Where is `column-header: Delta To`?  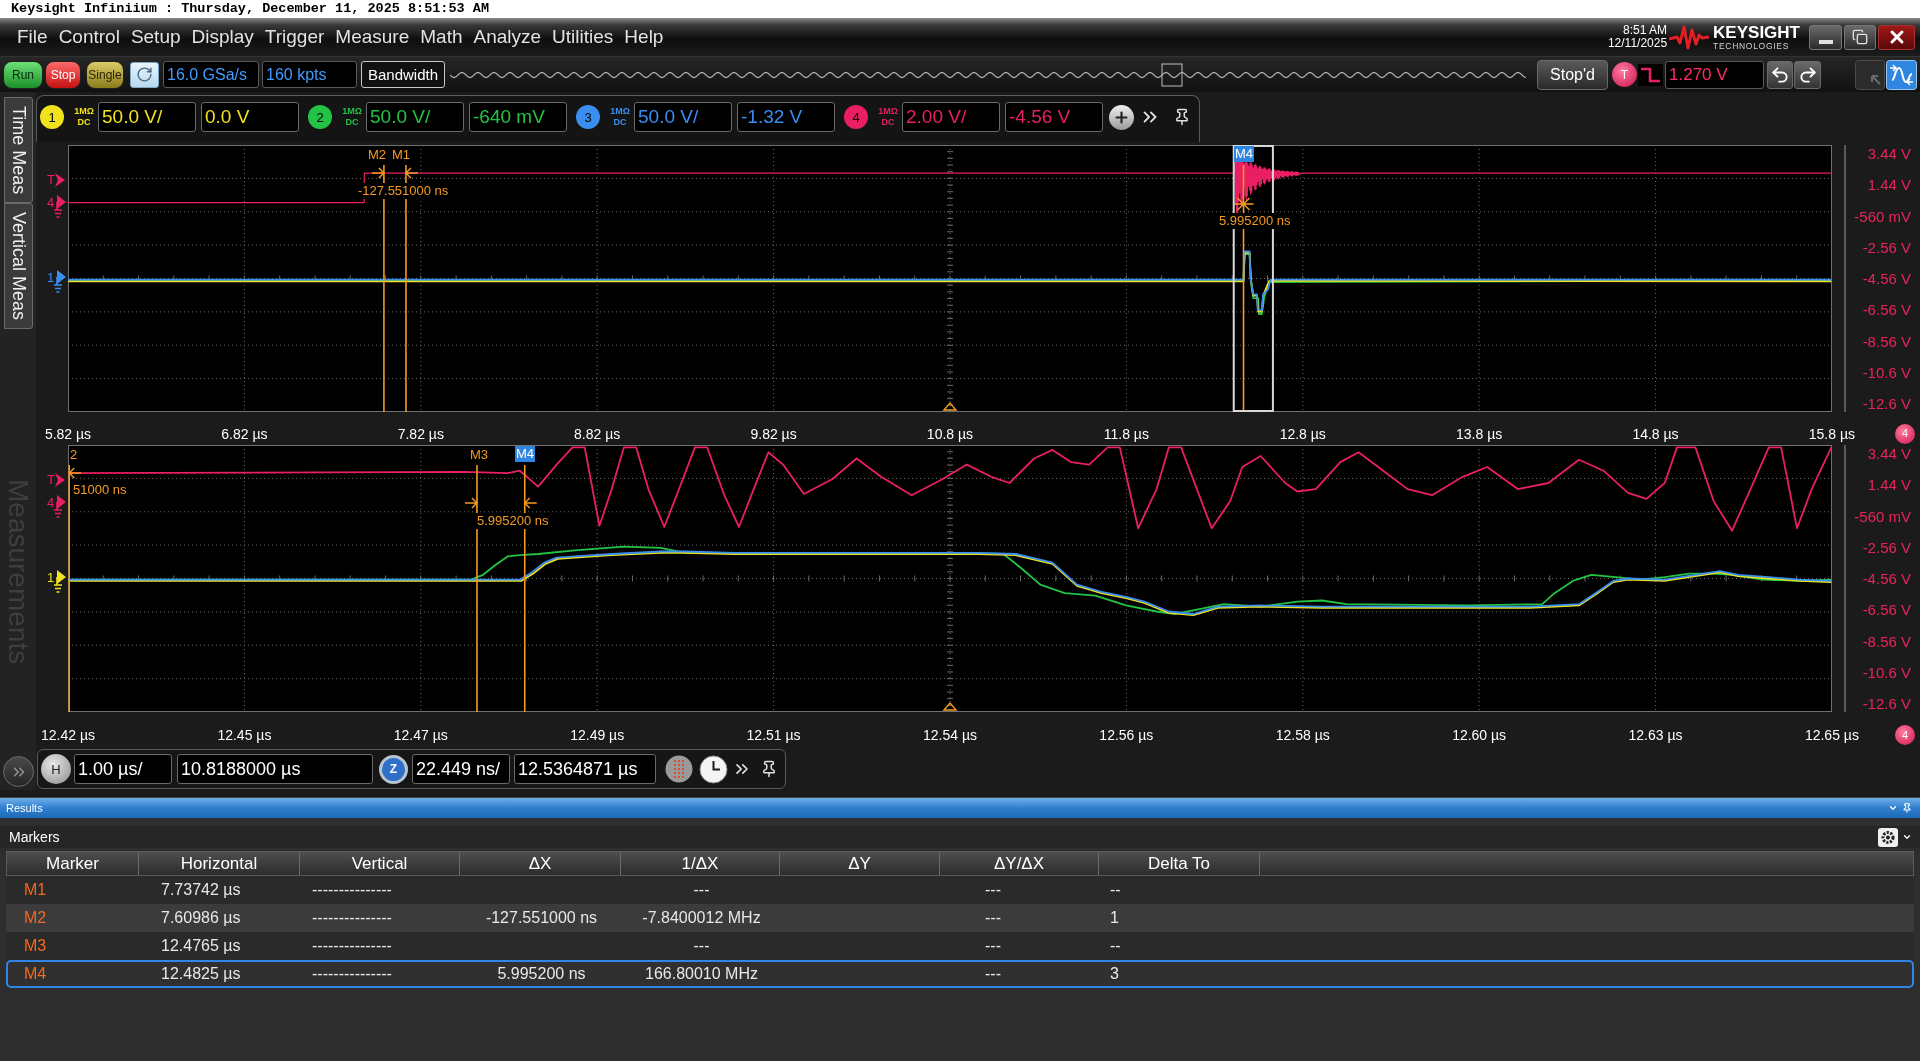 column-header: Delta To is located at coordinates (1179, 863).